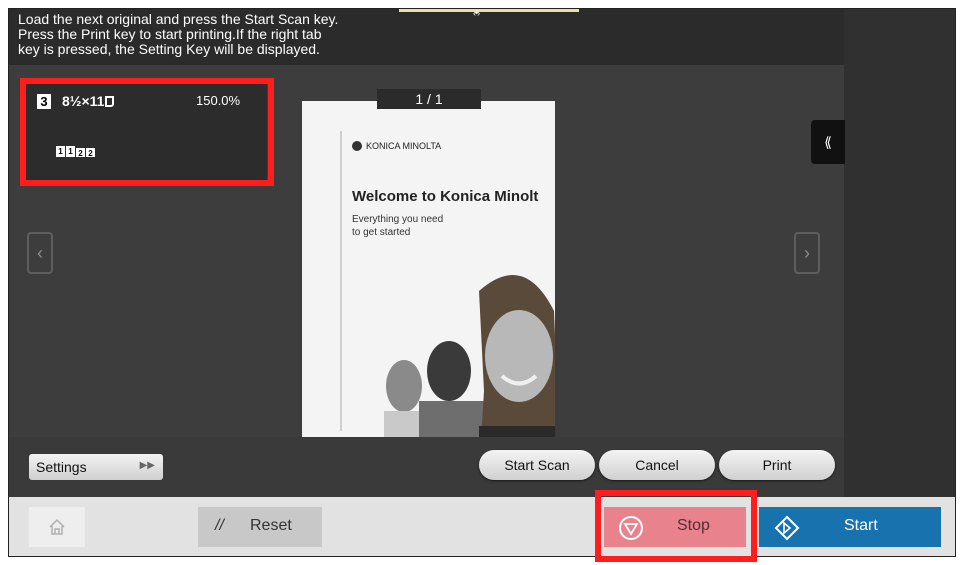 Image resolution: width=964 pixels, height=565 pixels. What do you see at coordinates (445, 196) in the screenshot?
I see `preview-headline: Welcome to Konica Minolt` at bounding box center [445, 196].